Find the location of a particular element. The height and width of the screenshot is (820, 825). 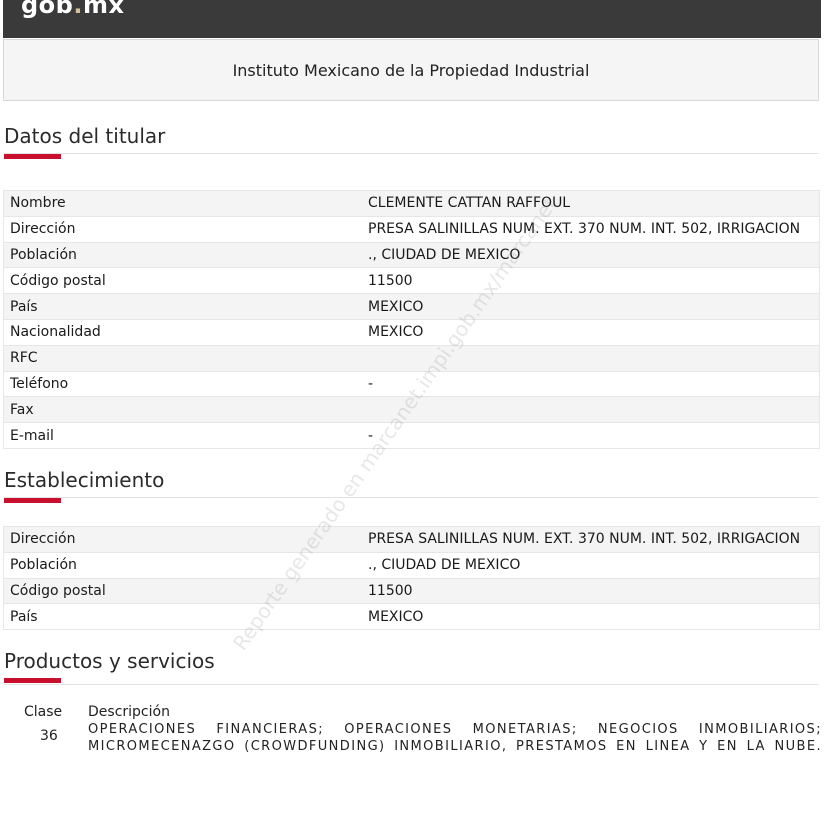

field-value: CLEMENTE CATTAN RAFFOUL is located at coordinates (591, 203).